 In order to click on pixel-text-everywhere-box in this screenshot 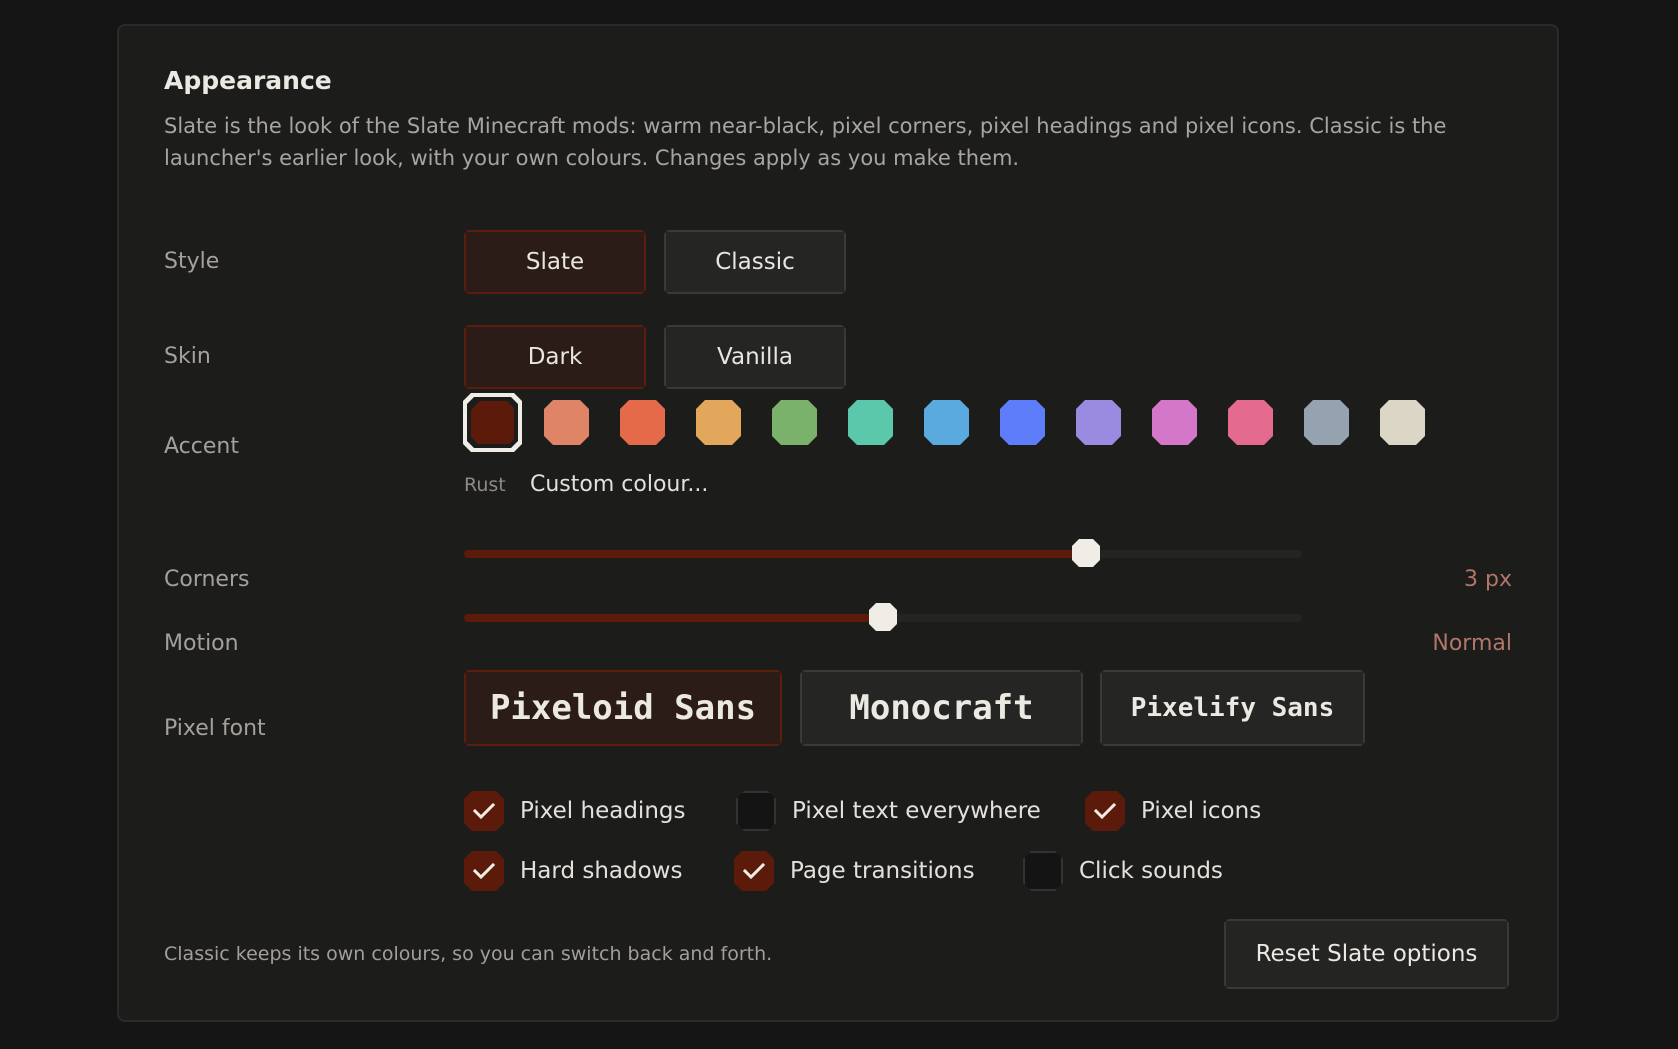, I will do `click(756, 811)`.